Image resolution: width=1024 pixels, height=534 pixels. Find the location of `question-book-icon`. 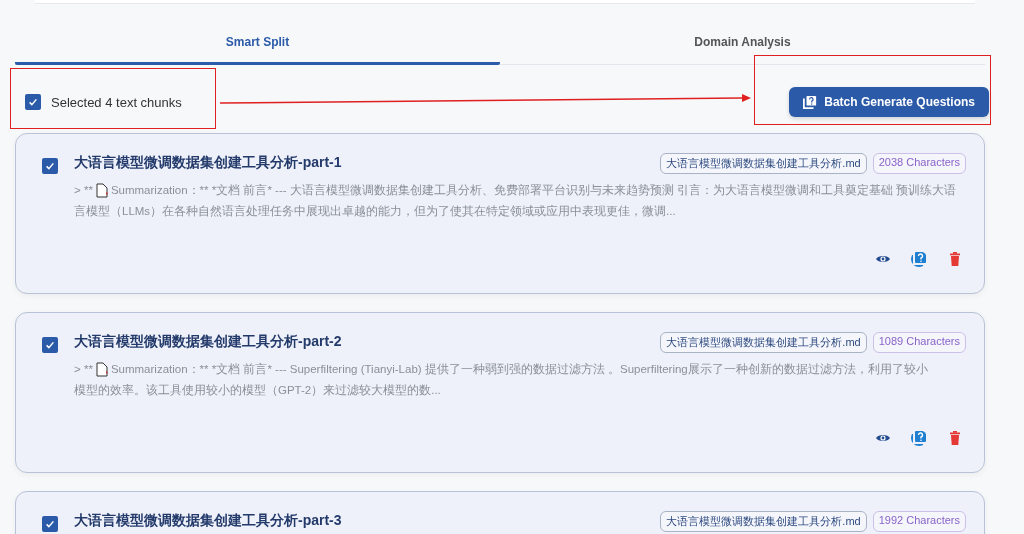

question-book-icon is located at coordinates (810, 102).